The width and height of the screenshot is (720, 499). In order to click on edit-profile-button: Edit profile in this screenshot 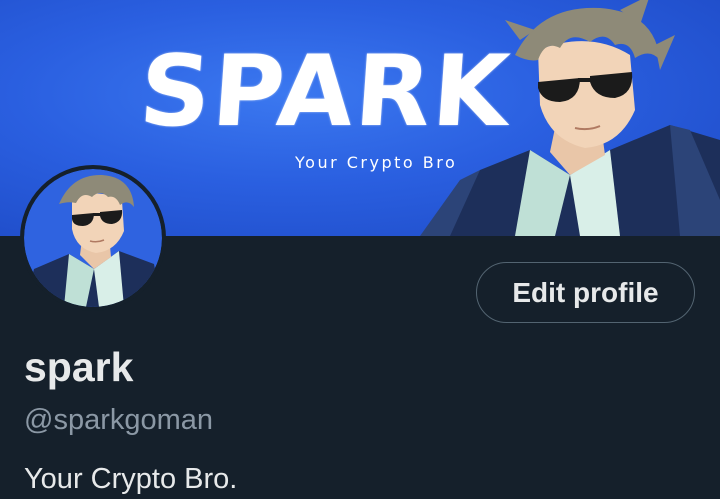, I will do `click(585, 292)`.